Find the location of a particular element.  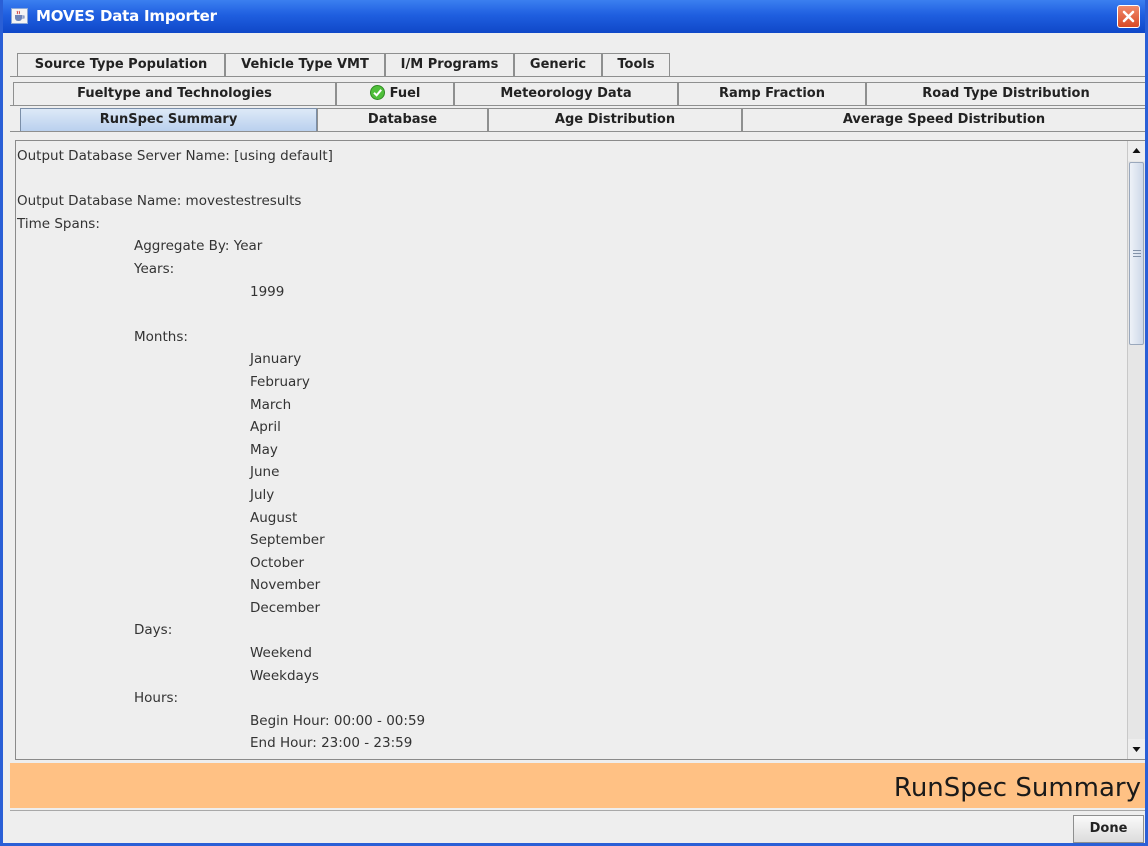

tab-fuel: Fuel is located at coordinates (395, 94).